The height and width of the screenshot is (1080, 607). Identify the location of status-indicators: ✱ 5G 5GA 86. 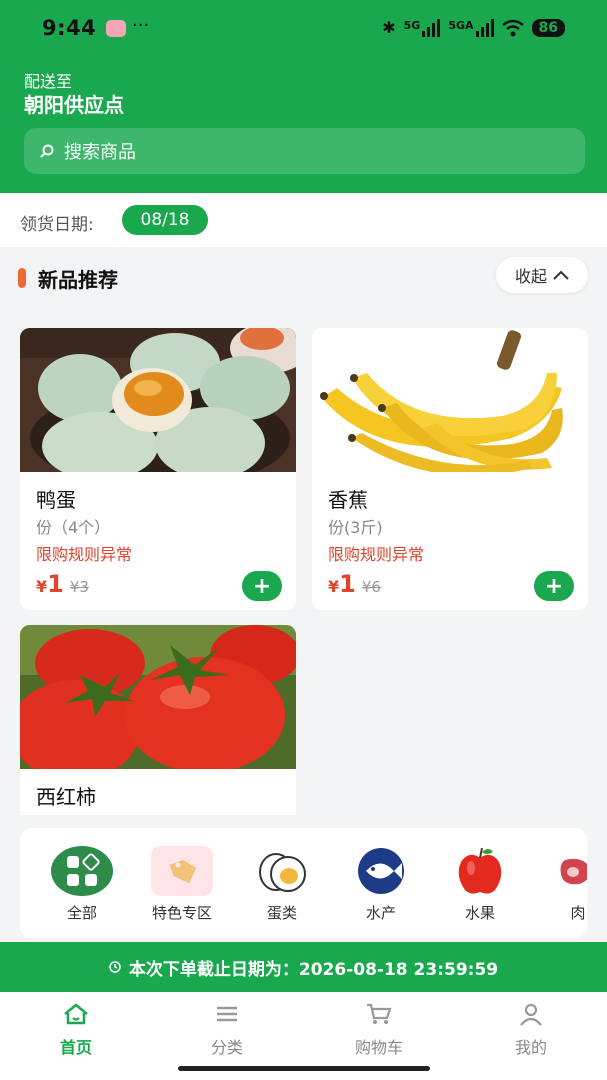
(473, 27).